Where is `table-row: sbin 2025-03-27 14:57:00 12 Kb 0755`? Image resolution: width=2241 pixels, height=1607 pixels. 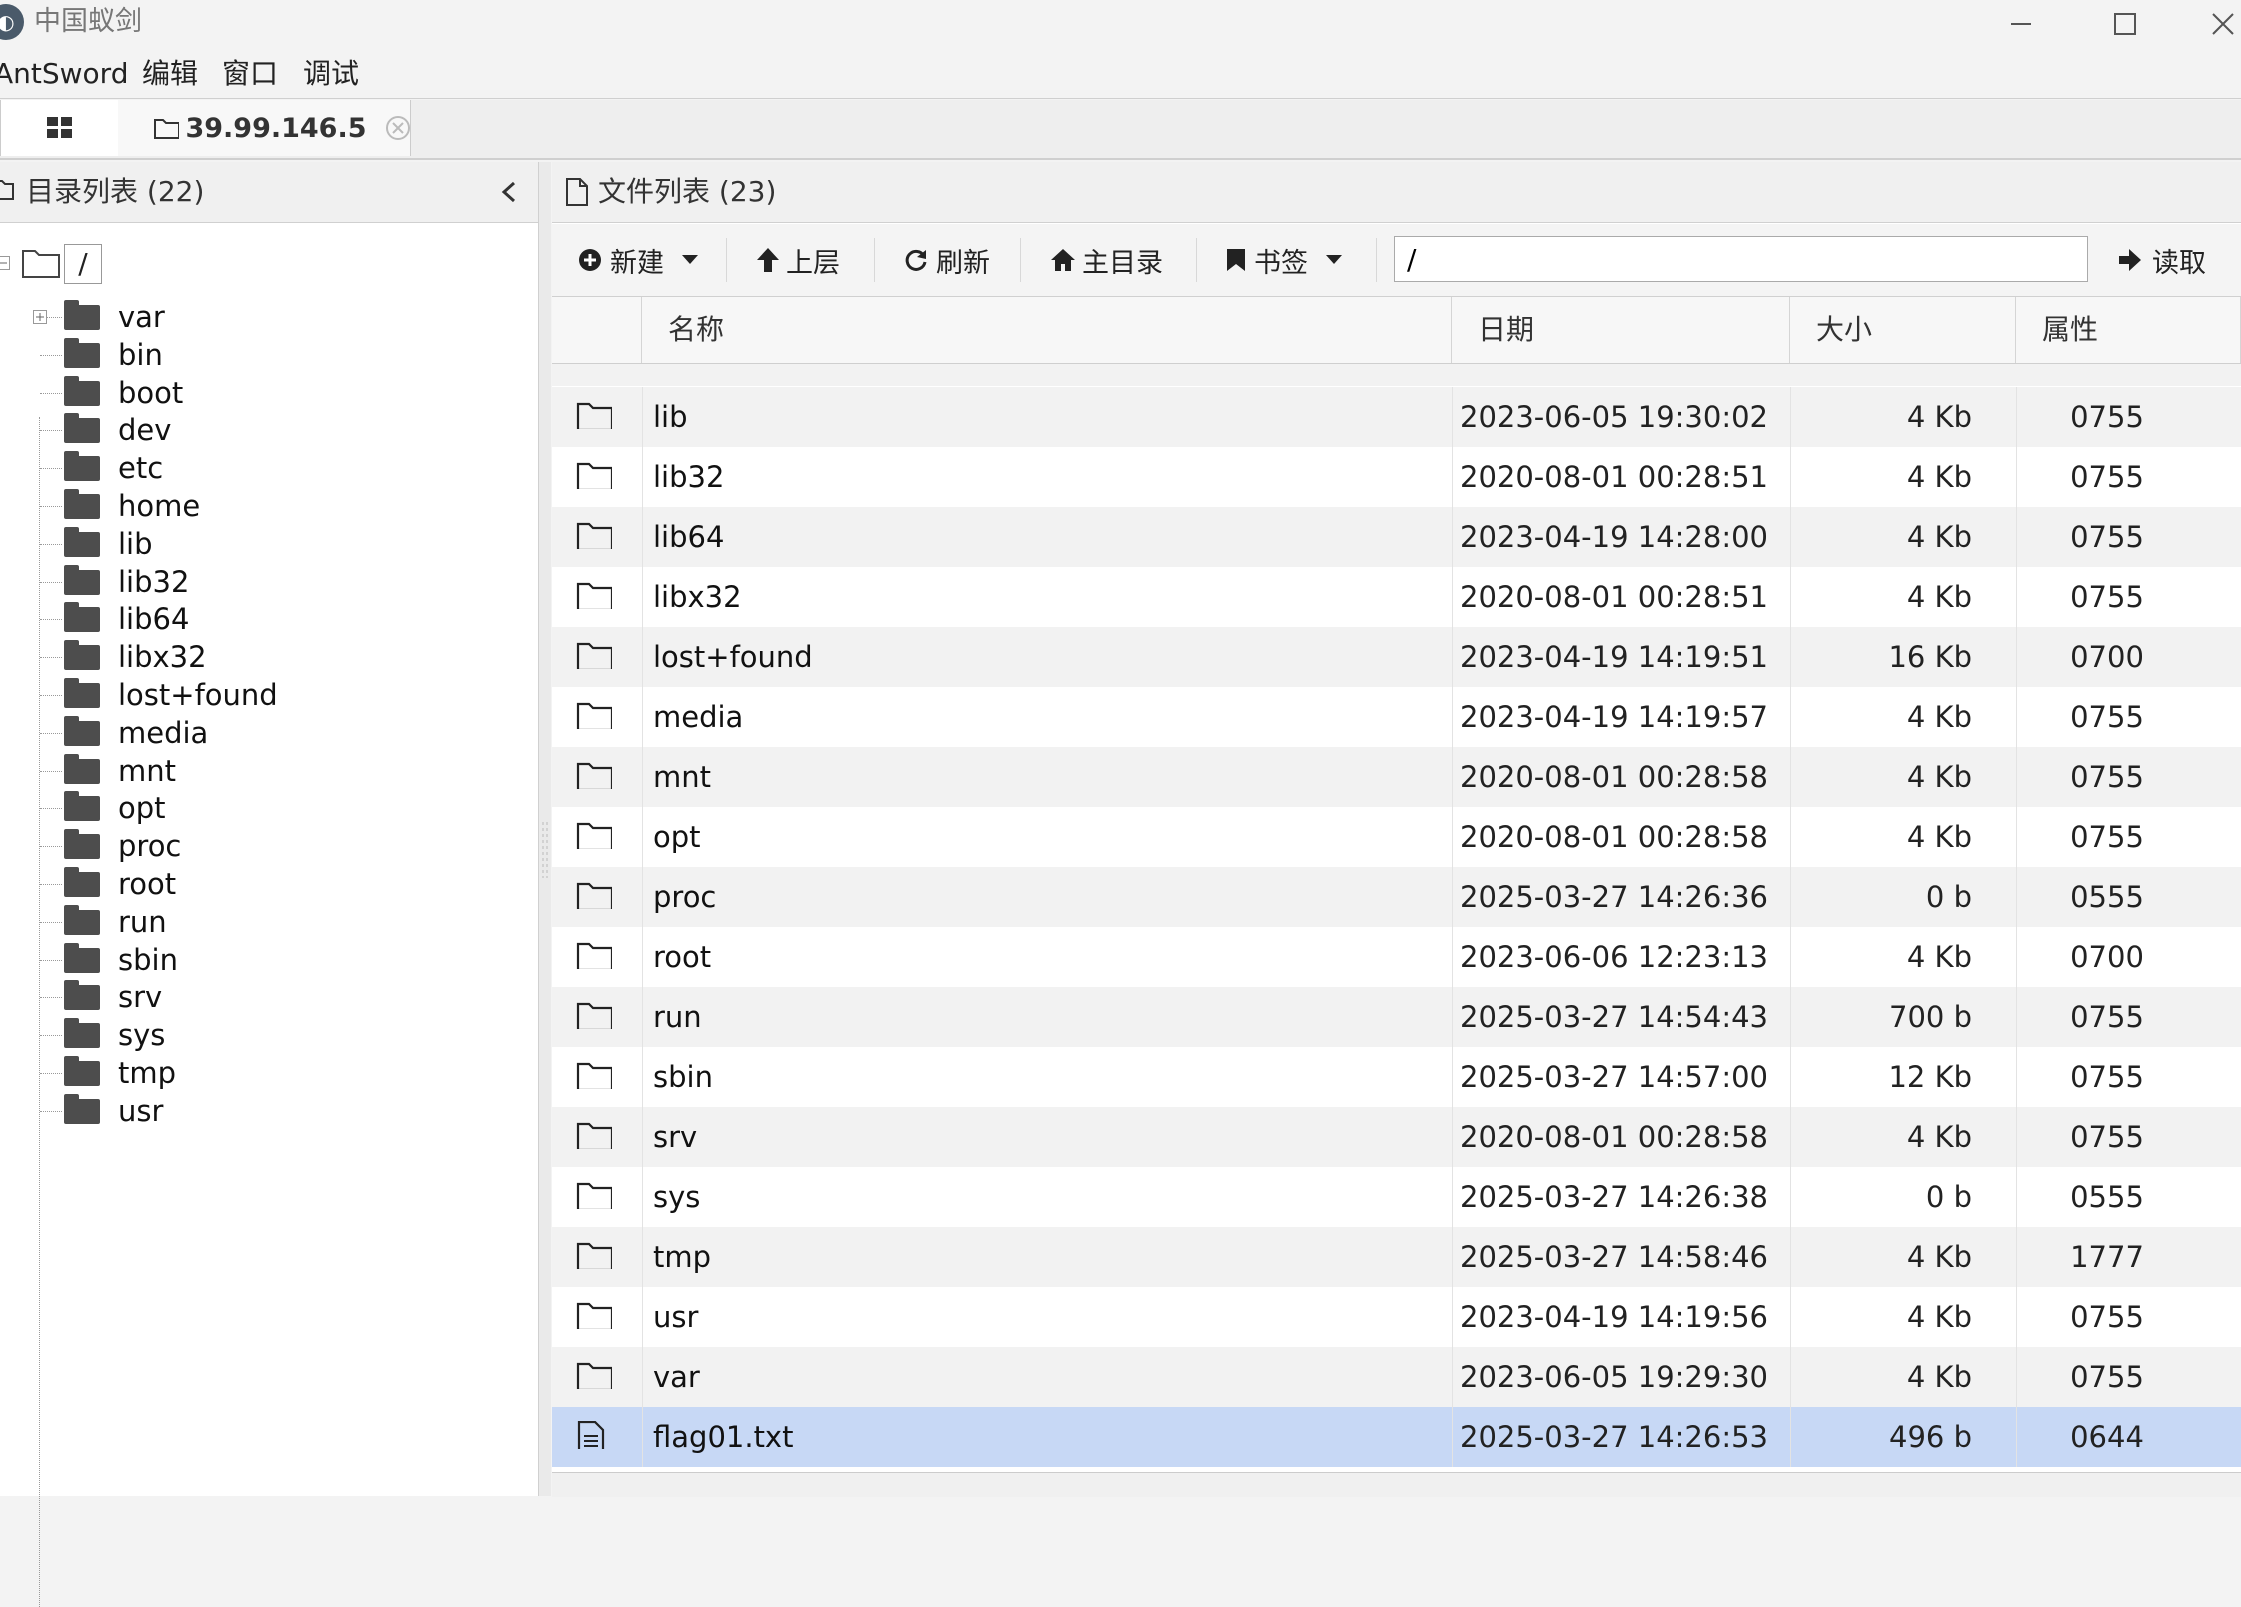
table-row: sbin 2025-03-27 14:57:00 12 Kb 0755 is located at coordinates (1396, 1077).